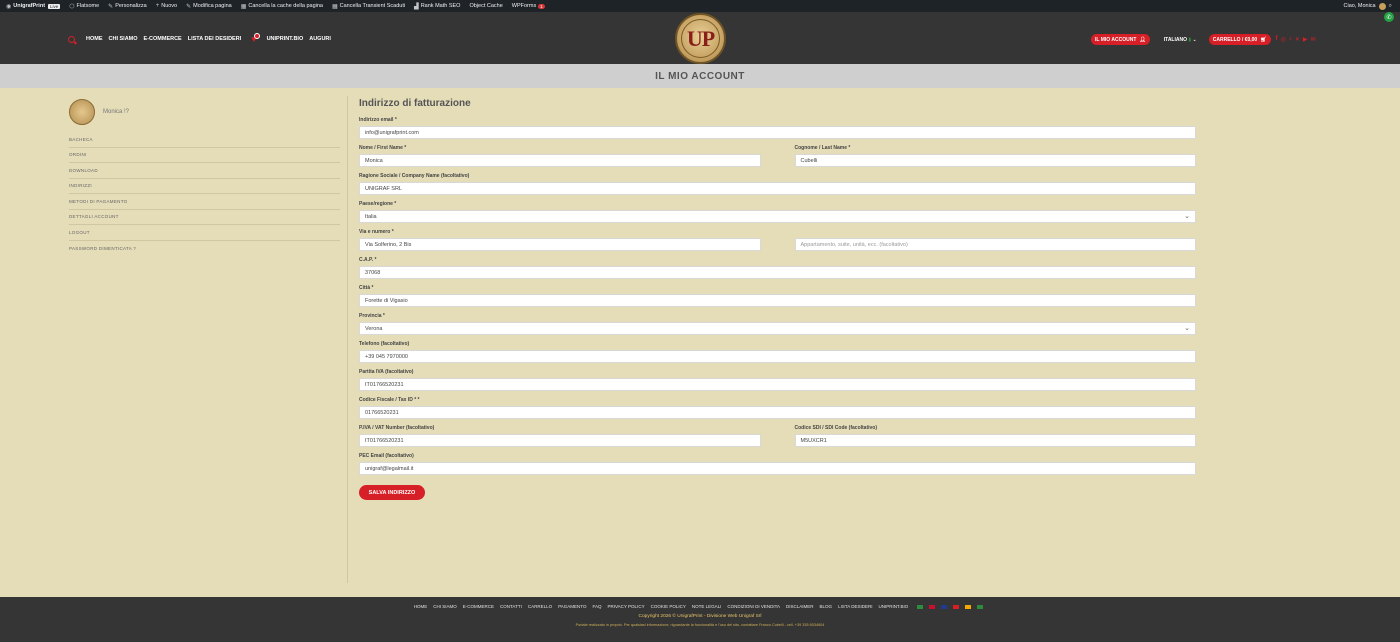 The width and height of the screenshot is (1400, 642). Describe the element at coordinates (392, 492) in the screenshot. I see `save-address-button: SALVA INDIRIZZO` at that location.